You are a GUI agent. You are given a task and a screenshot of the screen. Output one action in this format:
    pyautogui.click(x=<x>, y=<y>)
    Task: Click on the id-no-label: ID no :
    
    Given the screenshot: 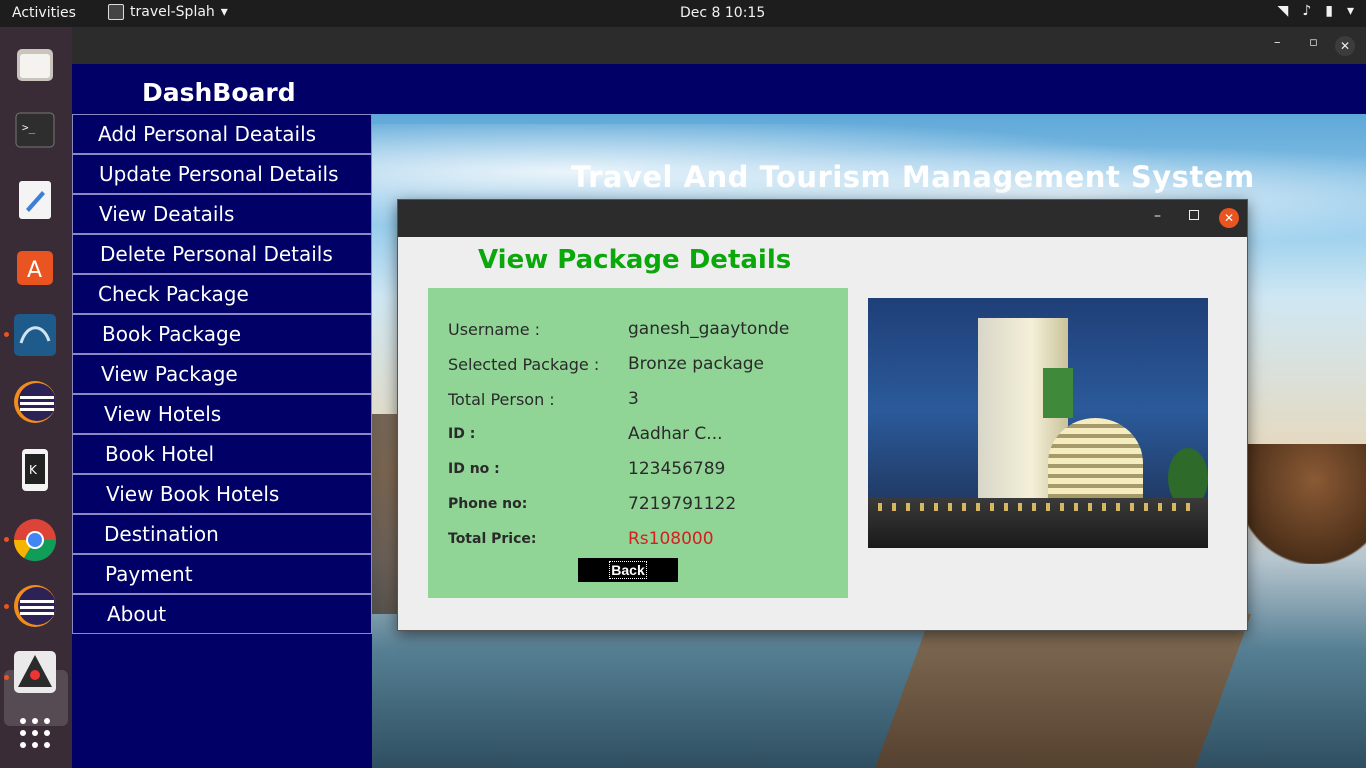 What is the action you would take?
    pyautogui.click(x=474, y=469)
    